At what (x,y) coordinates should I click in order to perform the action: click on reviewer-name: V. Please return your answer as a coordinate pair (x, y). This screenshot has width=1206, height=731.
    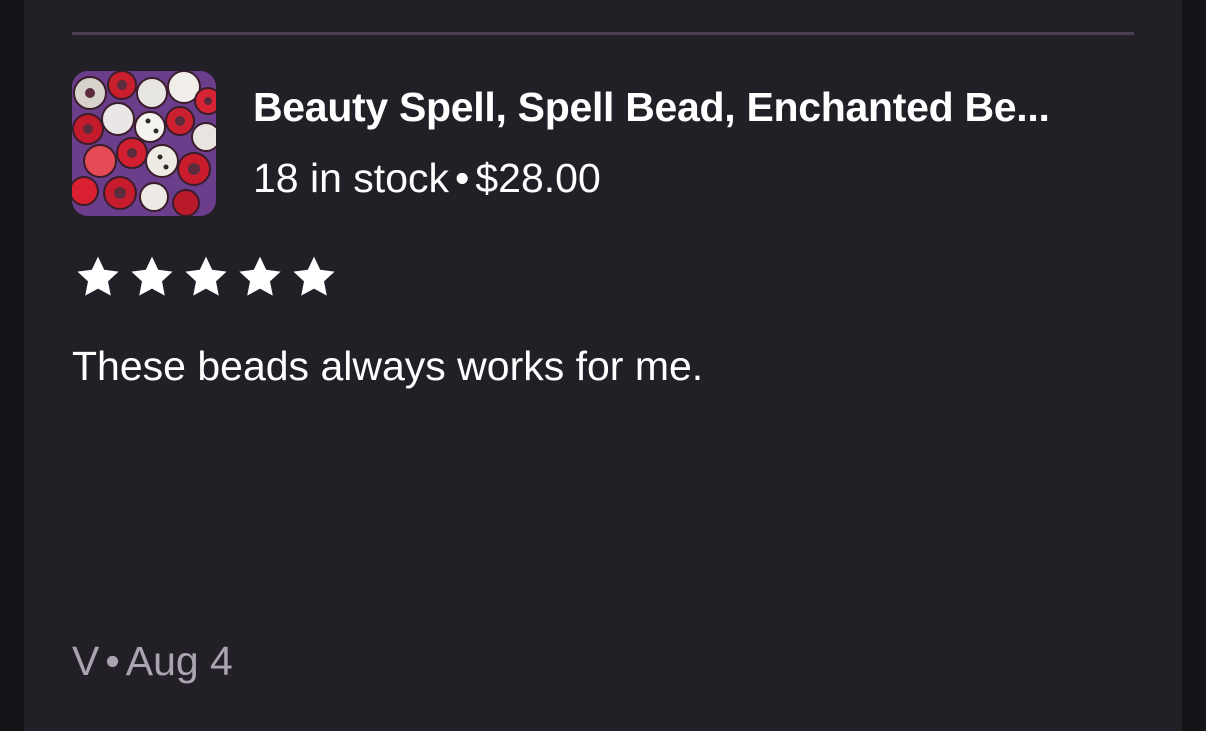
    Looking at the image, I should click on (85, 661).